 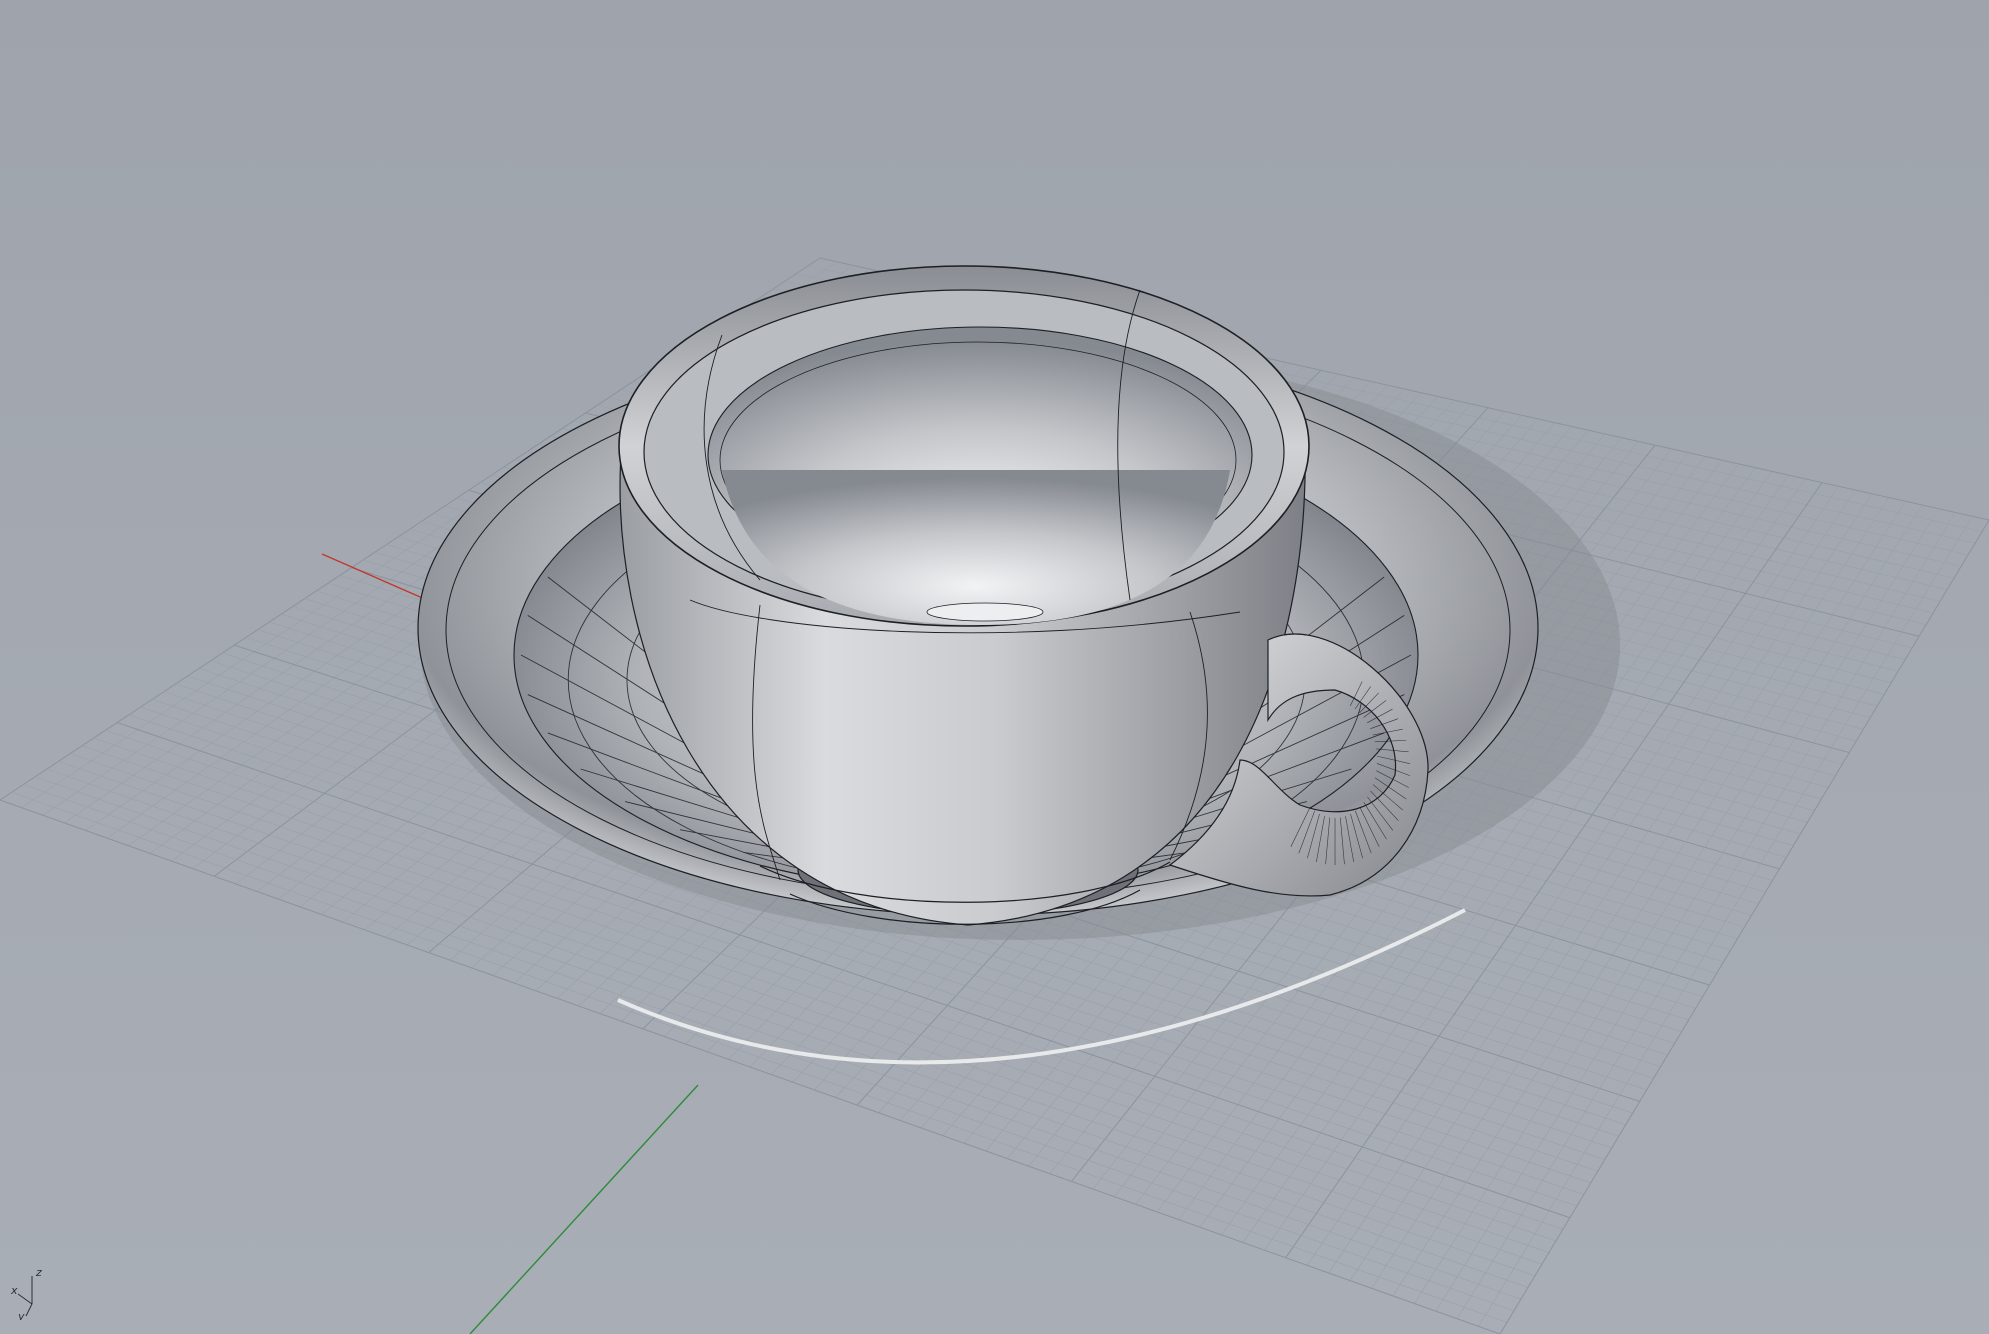 What do you see at coordinates (584, 1209) in the screenshot?
I see `y-axis-line` at bounding box center [584, 1209].